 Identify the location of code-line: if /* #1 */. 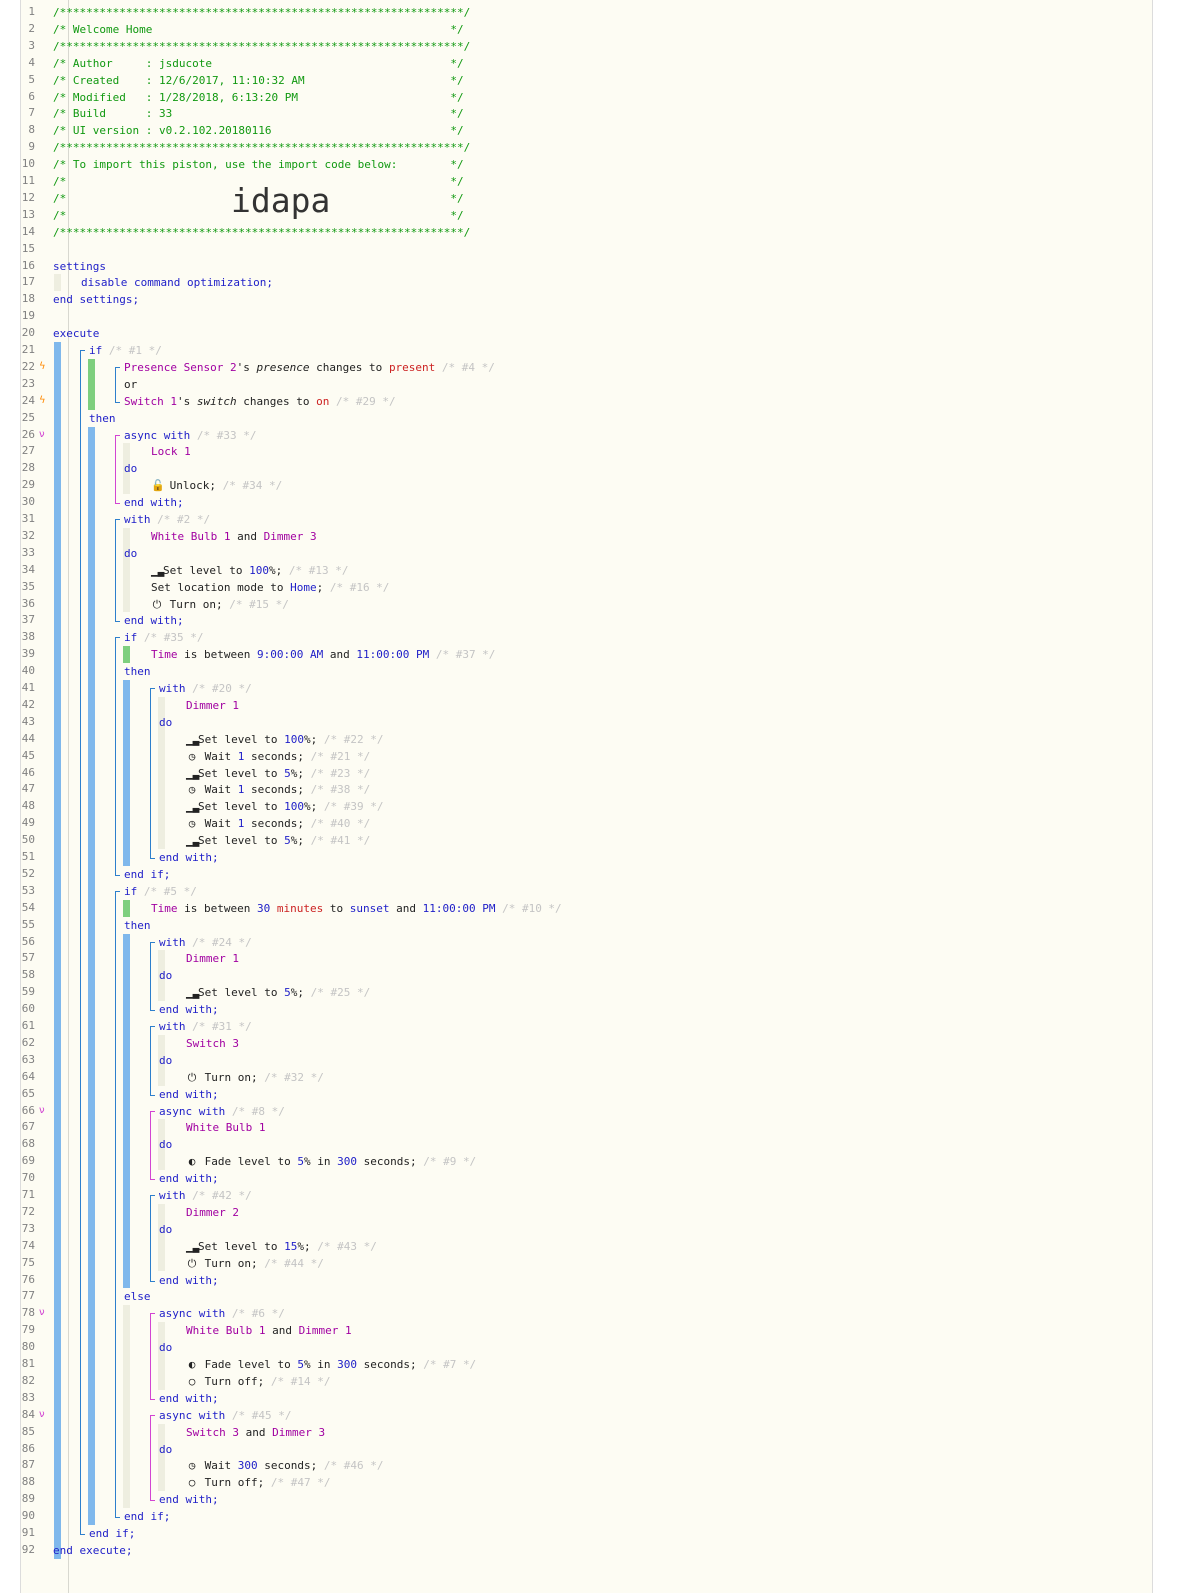
(125, 350).